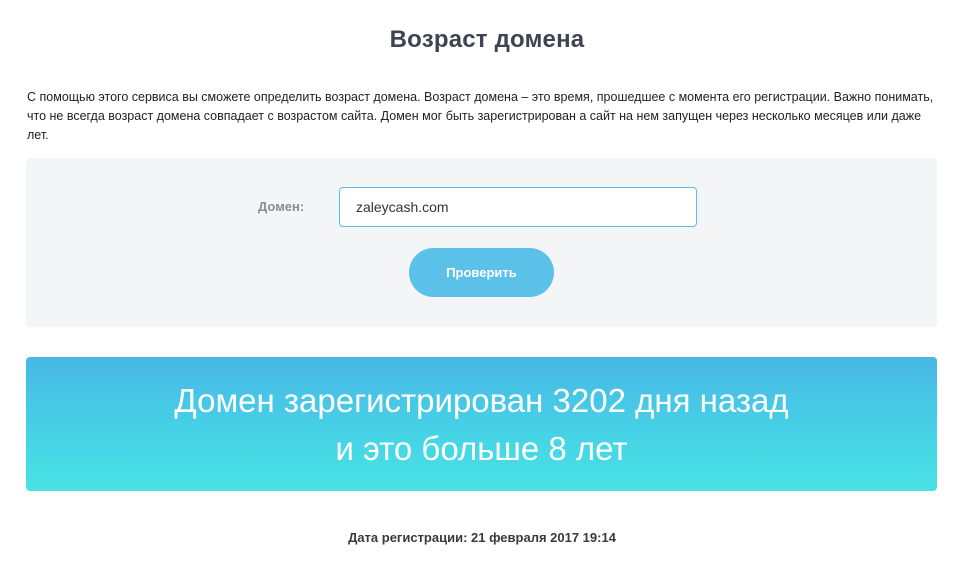 Image resolution: width=974 pixels, height=578 pixels. What do you see at coordinates (487, 39) in the screenshot?
I see `page-title: Возраст домена` at bounding box center [487, 39].